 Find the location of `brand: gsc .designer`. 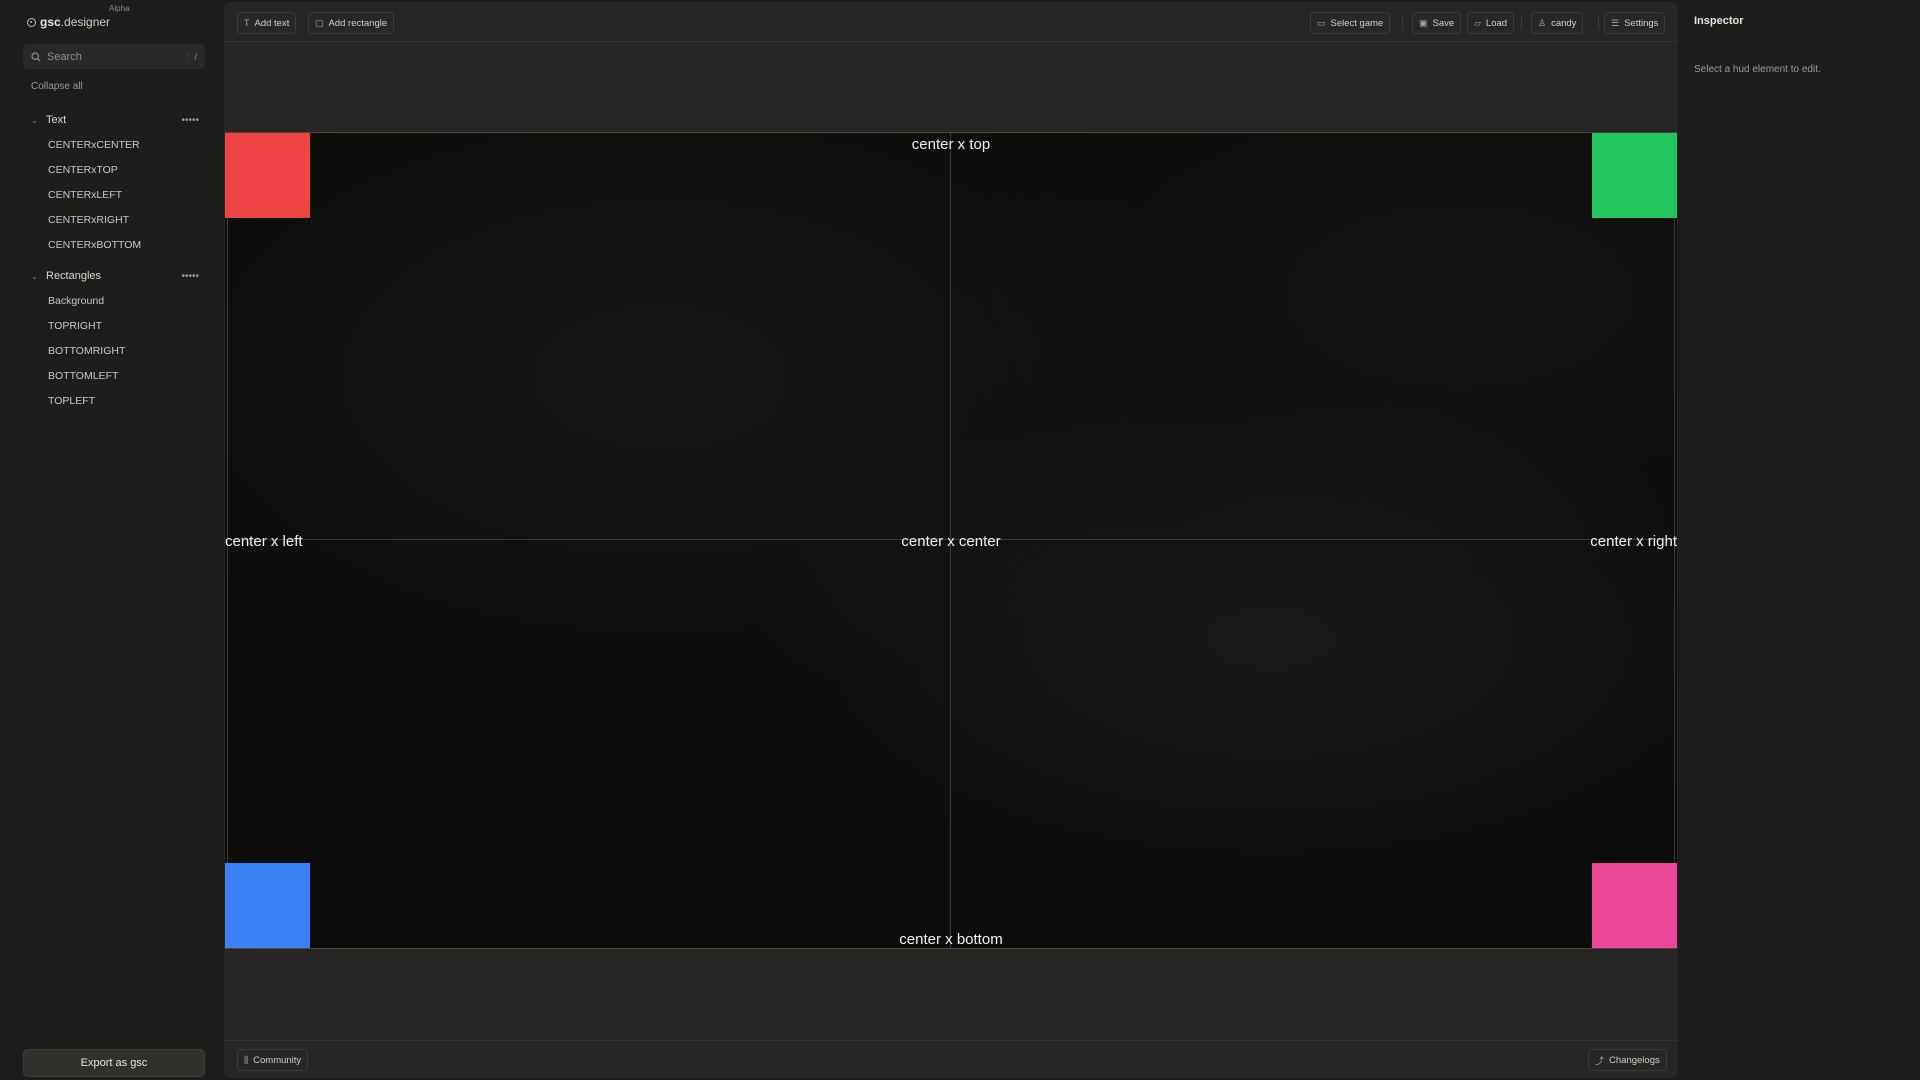

brand: gsc .designer is located at coordinates (68, 22).